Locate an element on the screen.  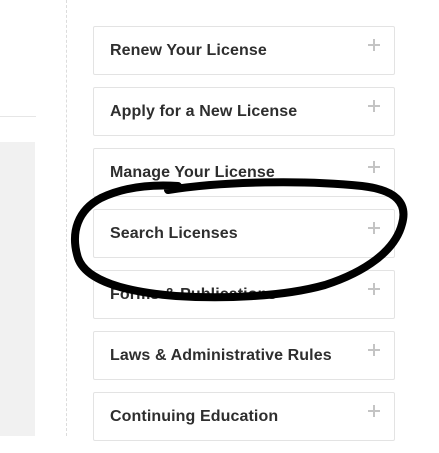
accordion-item-manage-license: Manage Your License is located at coordinates (244, 172).